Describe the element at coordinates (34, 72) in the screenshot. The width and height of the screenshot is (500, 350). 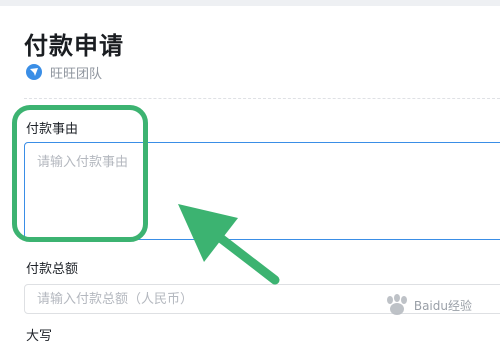
I see `team-icon` at that location.